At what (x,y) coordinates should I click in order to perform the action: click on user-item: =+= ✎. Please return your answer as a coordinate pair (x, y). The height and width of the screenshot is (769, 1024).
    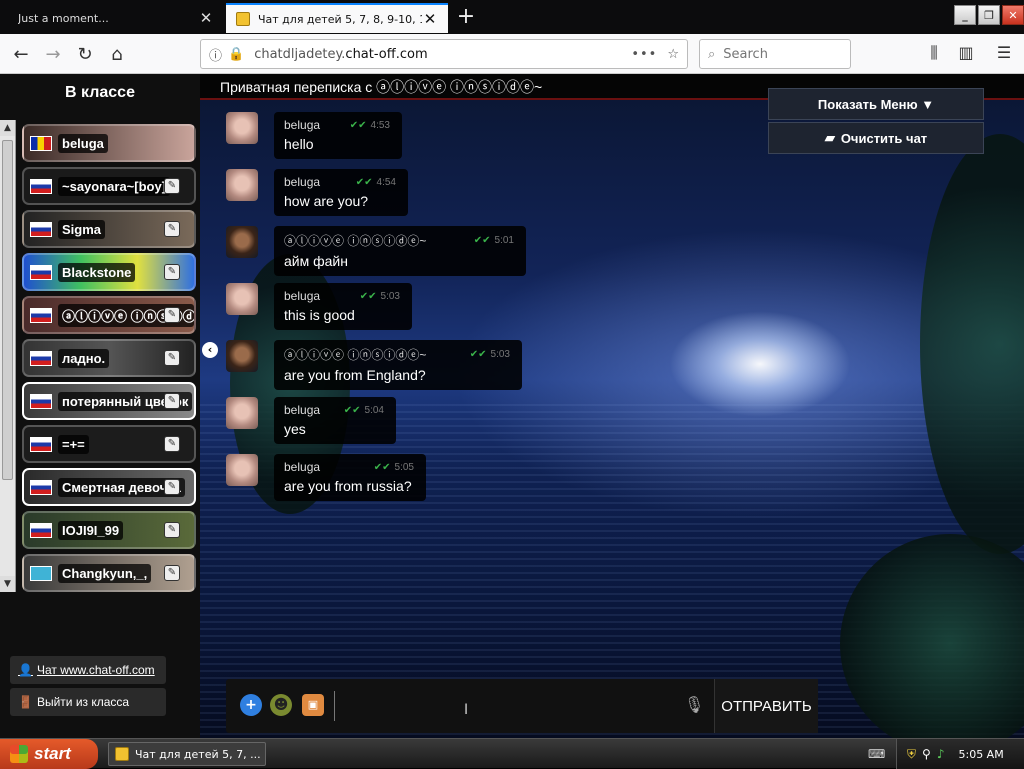
    Looking at the image, I should click on (109, 444).